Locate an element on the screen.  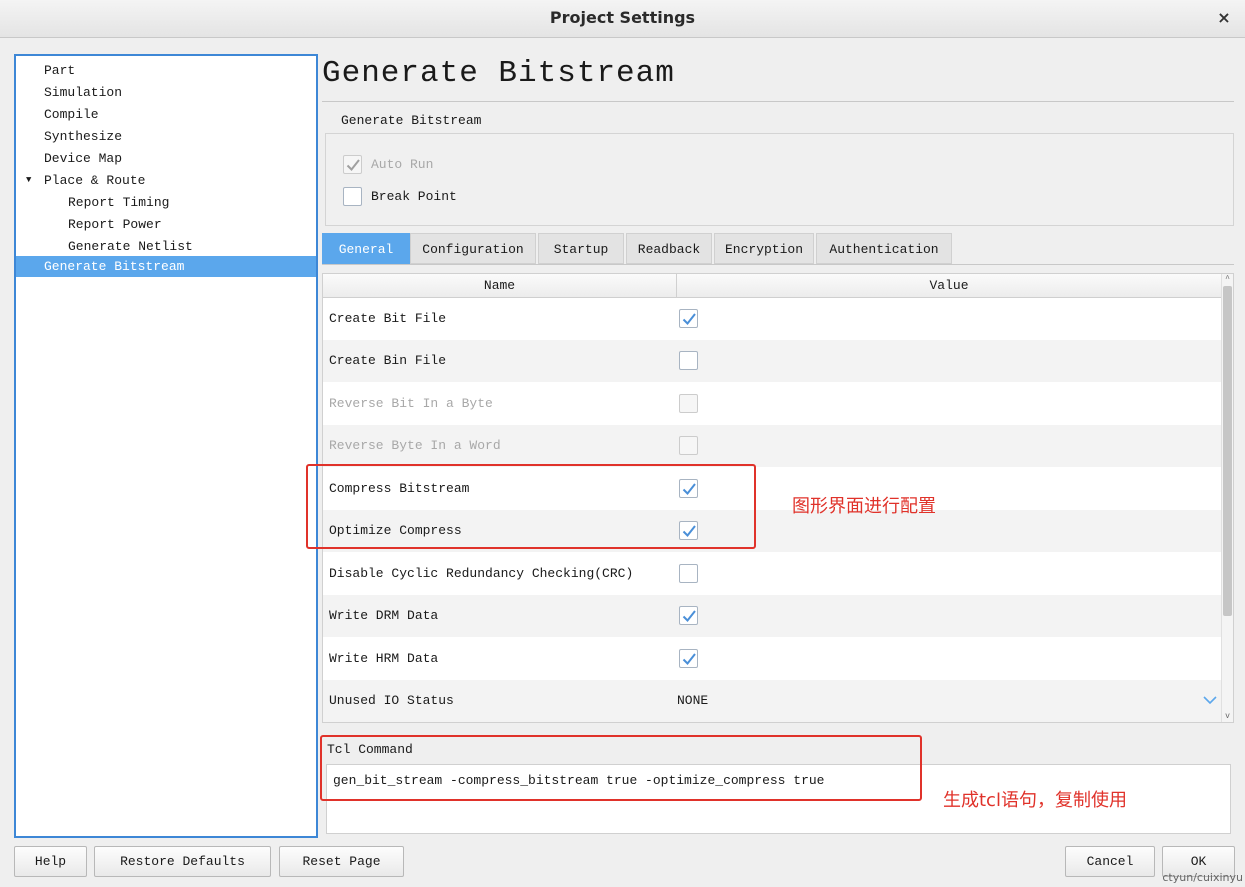
tab-general: General is located at coordinates (366, 248).